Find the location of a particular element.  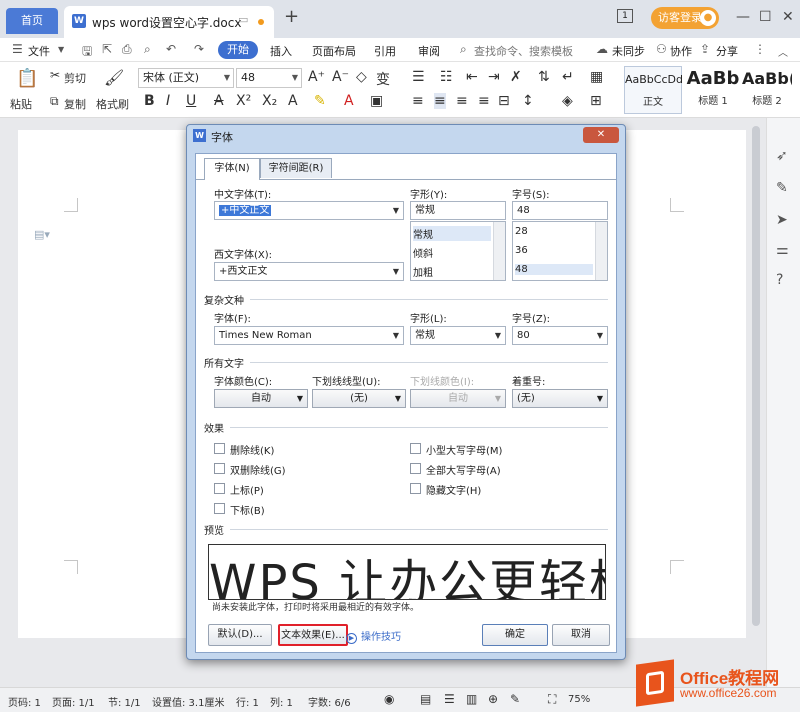

tab-font: 字体(N) is located at coordinates (232, 169).